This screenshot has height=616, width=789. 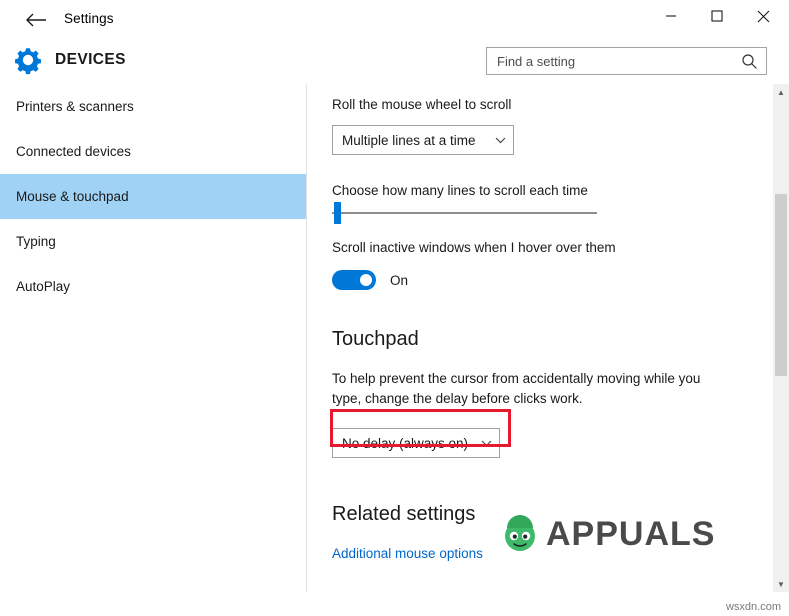 What do you see at coordinates (36, 20) in the screenshot?
I see `back-arrow-icon` at bounding box center [36, 20].